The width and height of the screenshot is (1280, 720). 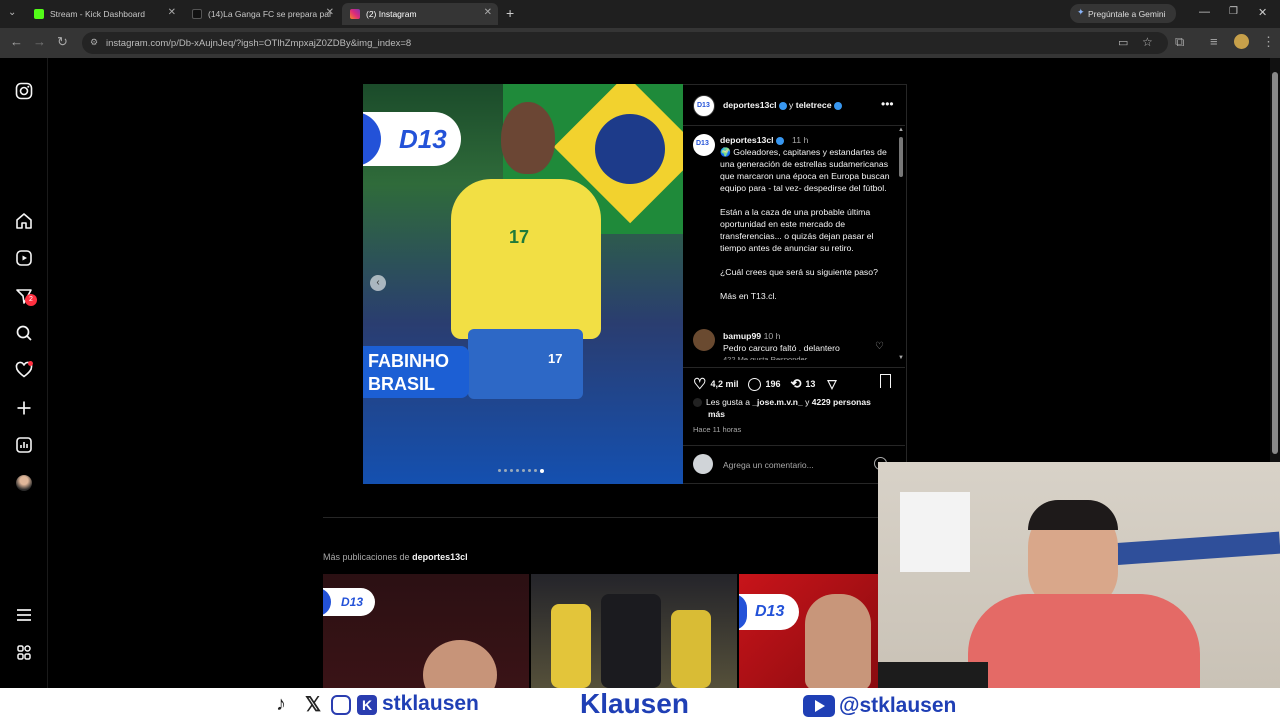 What do you see at coordinates (1188, 549) in the screenshot?
I see `scarf-banner` at bounding box center [1188, 549].